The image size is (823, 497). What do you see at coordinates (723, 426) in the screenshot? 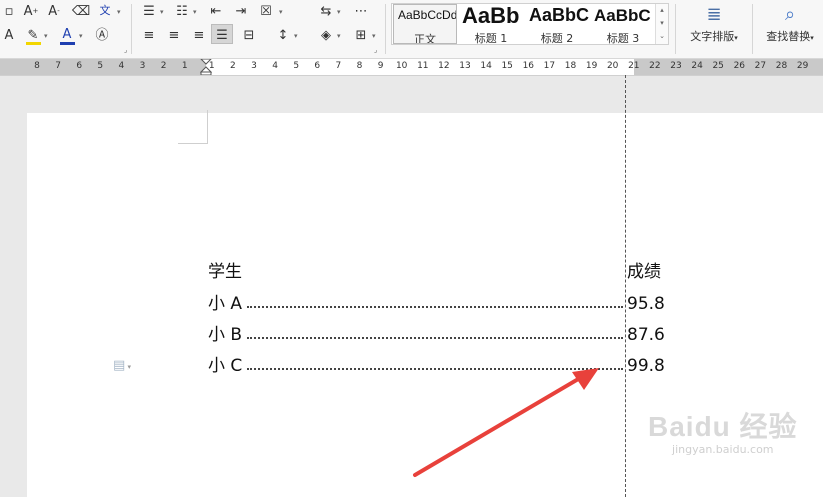
I see `watermark-main: Baidu 经验` at bounding box center [723, 426].